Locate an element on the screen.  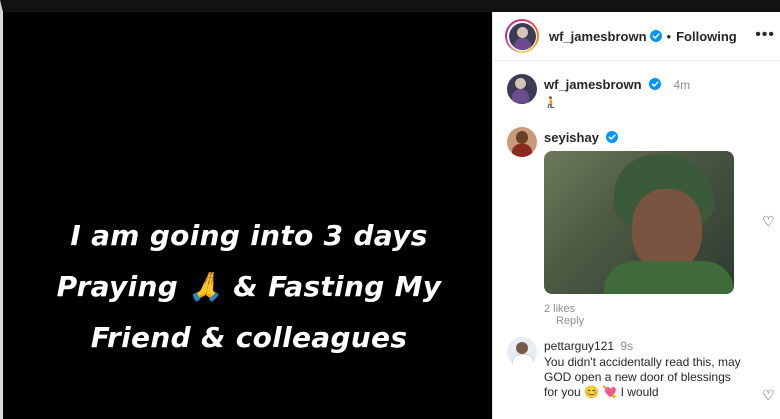
comment-likes: 2 likes is located at coordinates (559, 309).